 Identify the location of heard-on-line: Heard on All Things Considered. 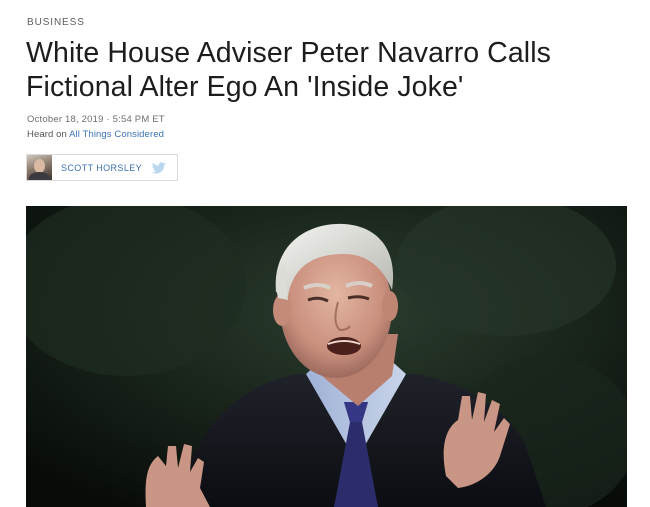
(95, 134).